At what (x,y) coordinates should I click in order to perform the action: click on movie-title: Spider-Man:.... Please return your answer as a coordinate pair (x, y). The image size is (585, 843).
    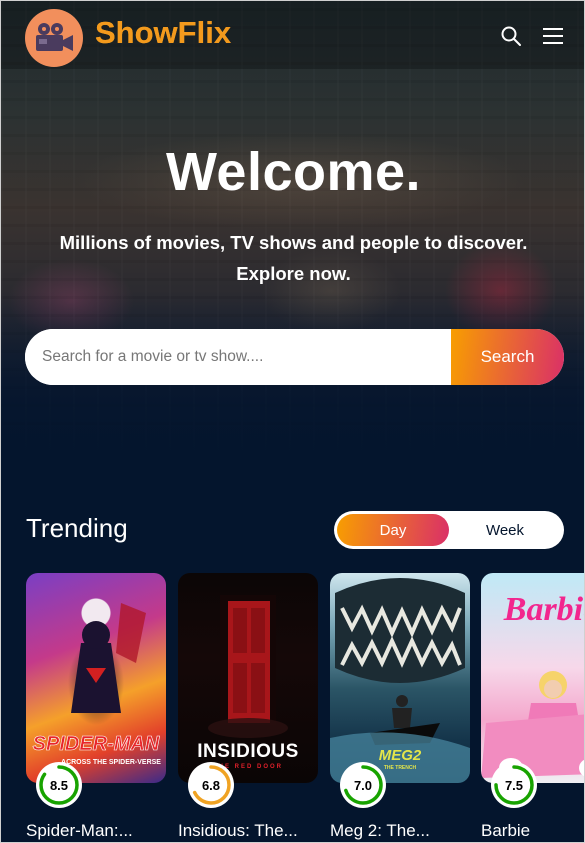
    Looking at the image, I should click on (96, 831).